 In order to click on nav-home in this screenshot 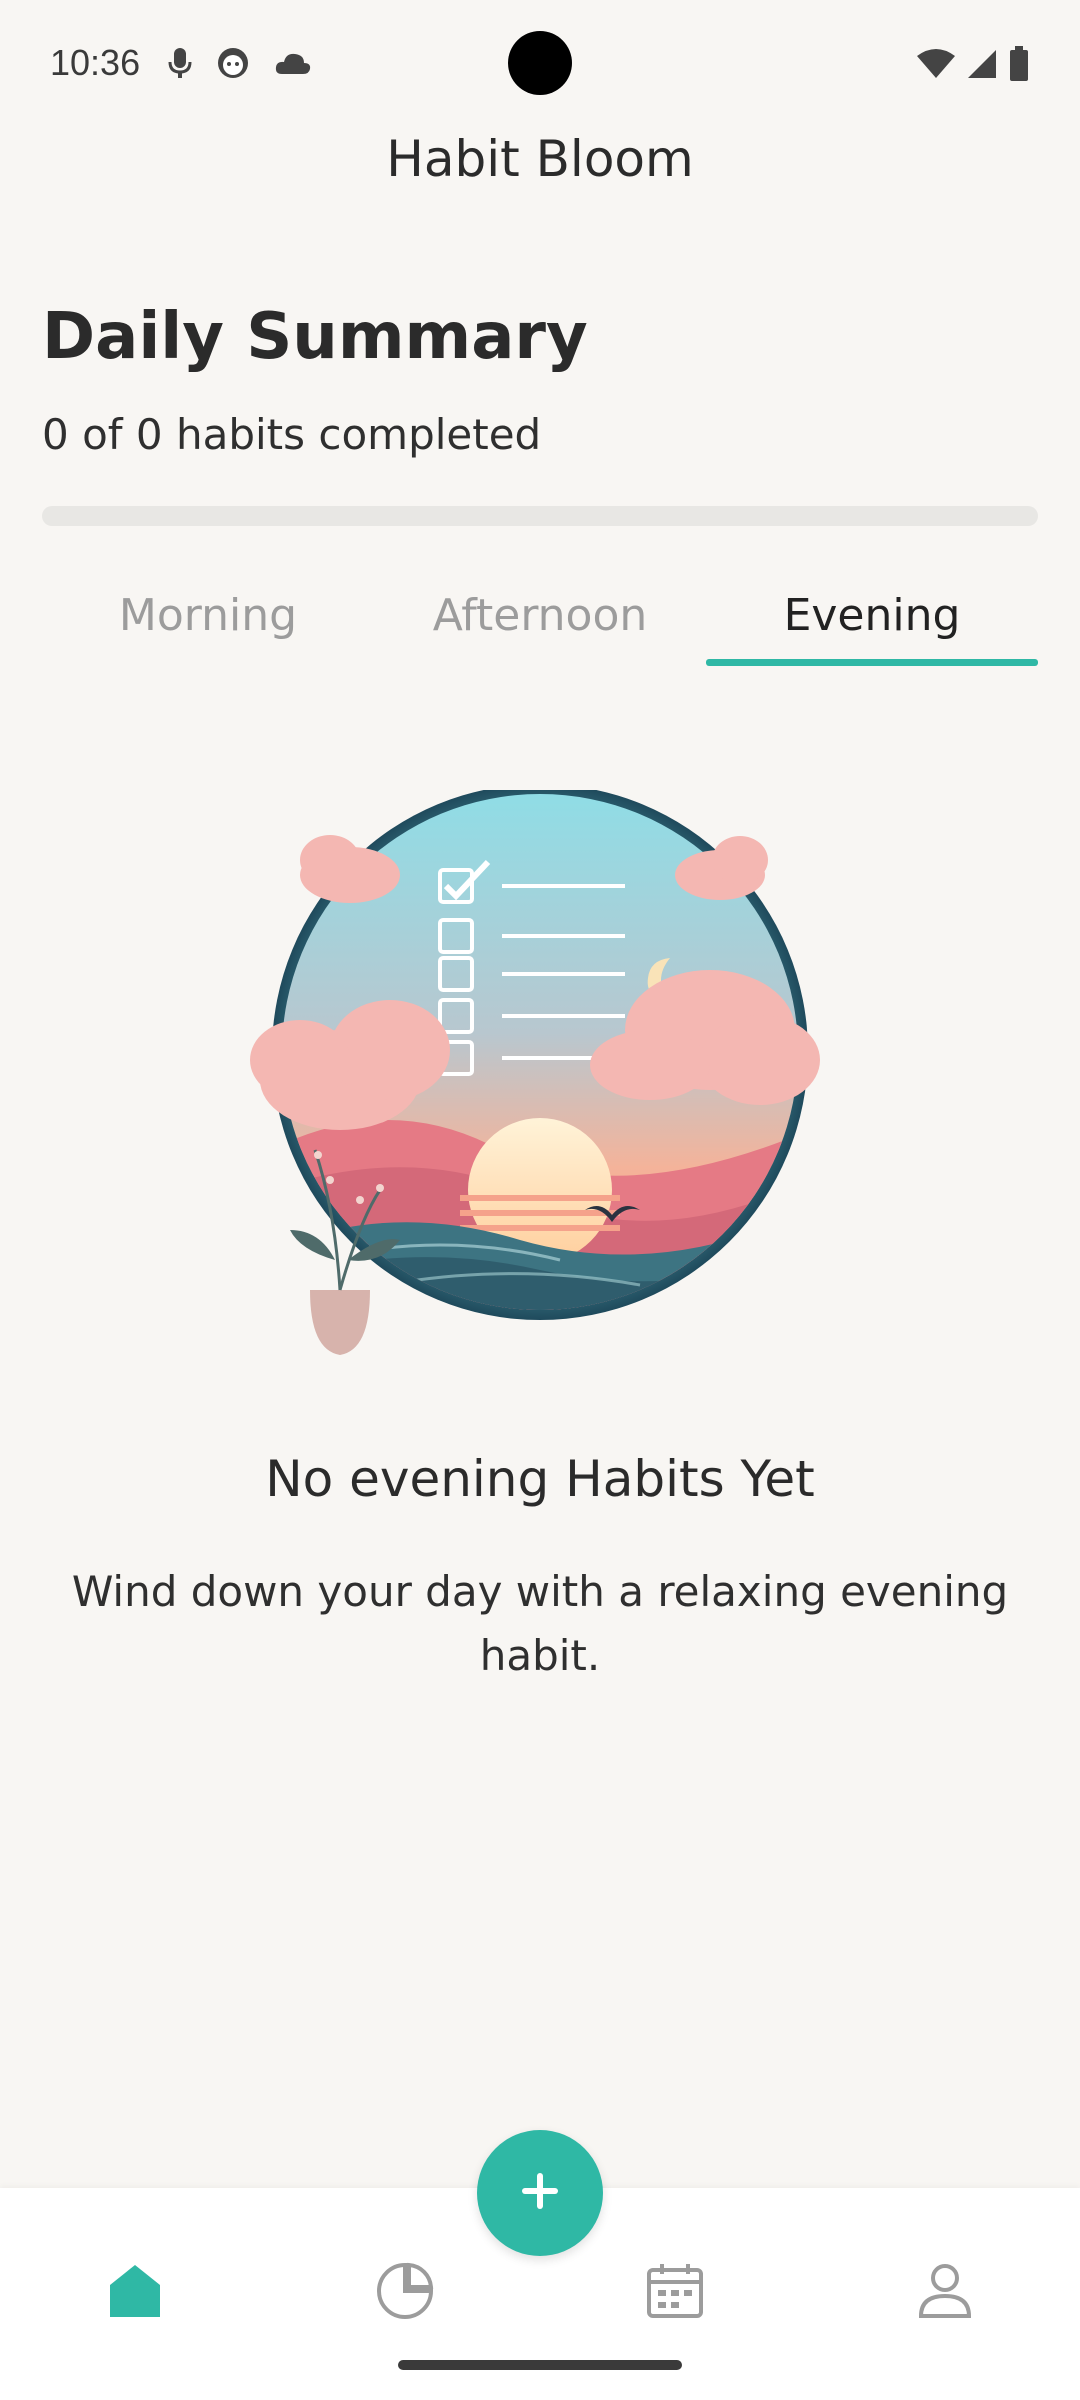, I will do `click(135, 2293)`.